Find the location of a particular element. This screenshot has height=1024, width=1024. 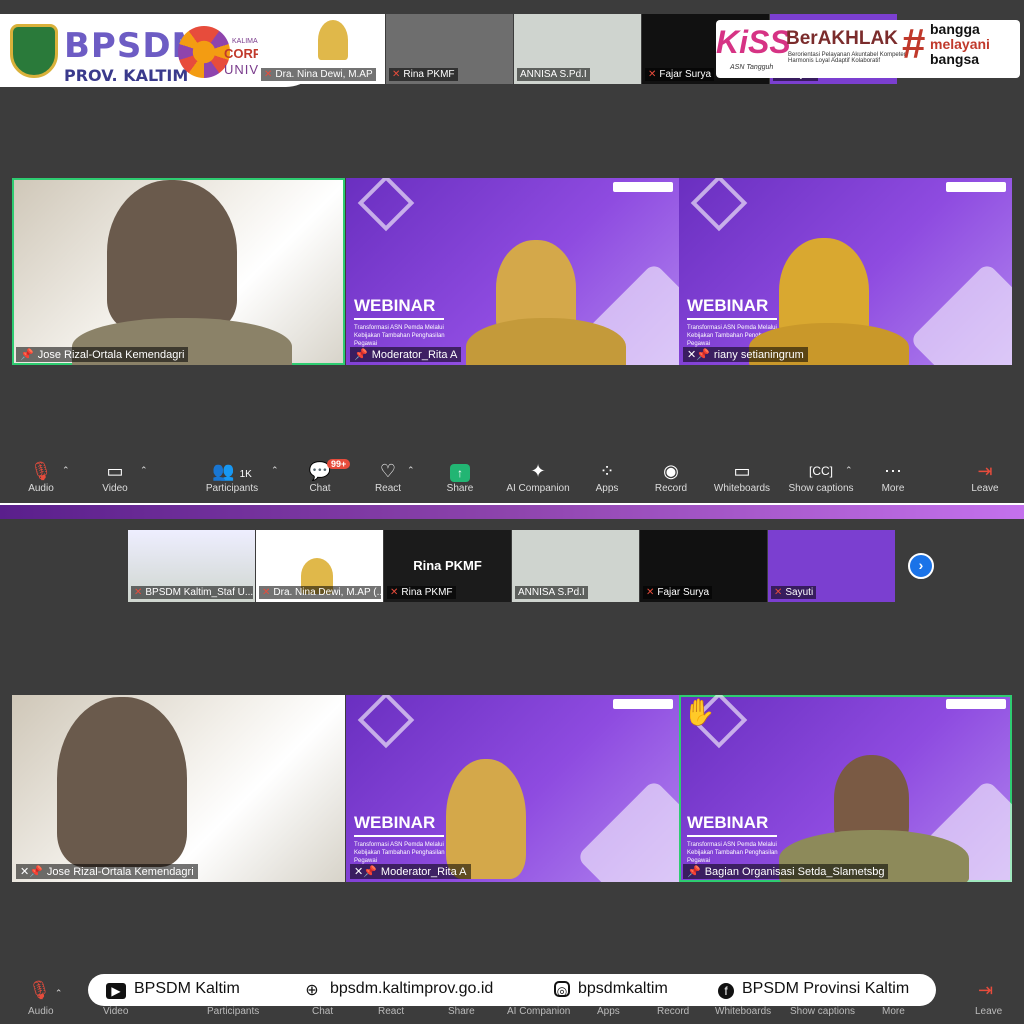

share-label: Share is located at coordinates (461, 1011).